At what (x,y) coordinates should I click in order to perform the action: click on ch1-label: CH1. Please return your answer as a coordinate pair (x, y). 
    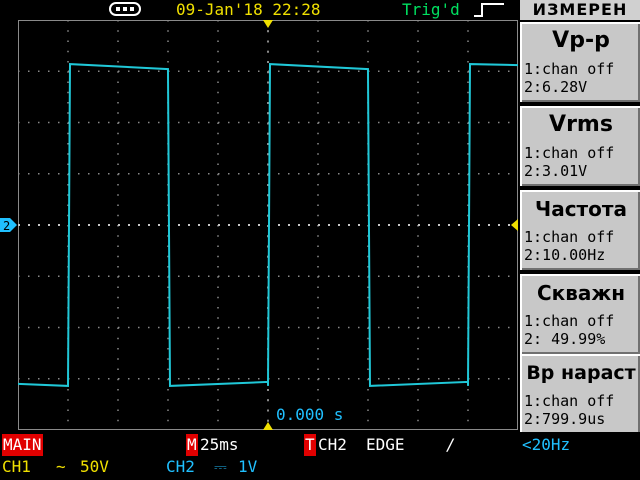
    Looking at the image, I should click on (16, 466).